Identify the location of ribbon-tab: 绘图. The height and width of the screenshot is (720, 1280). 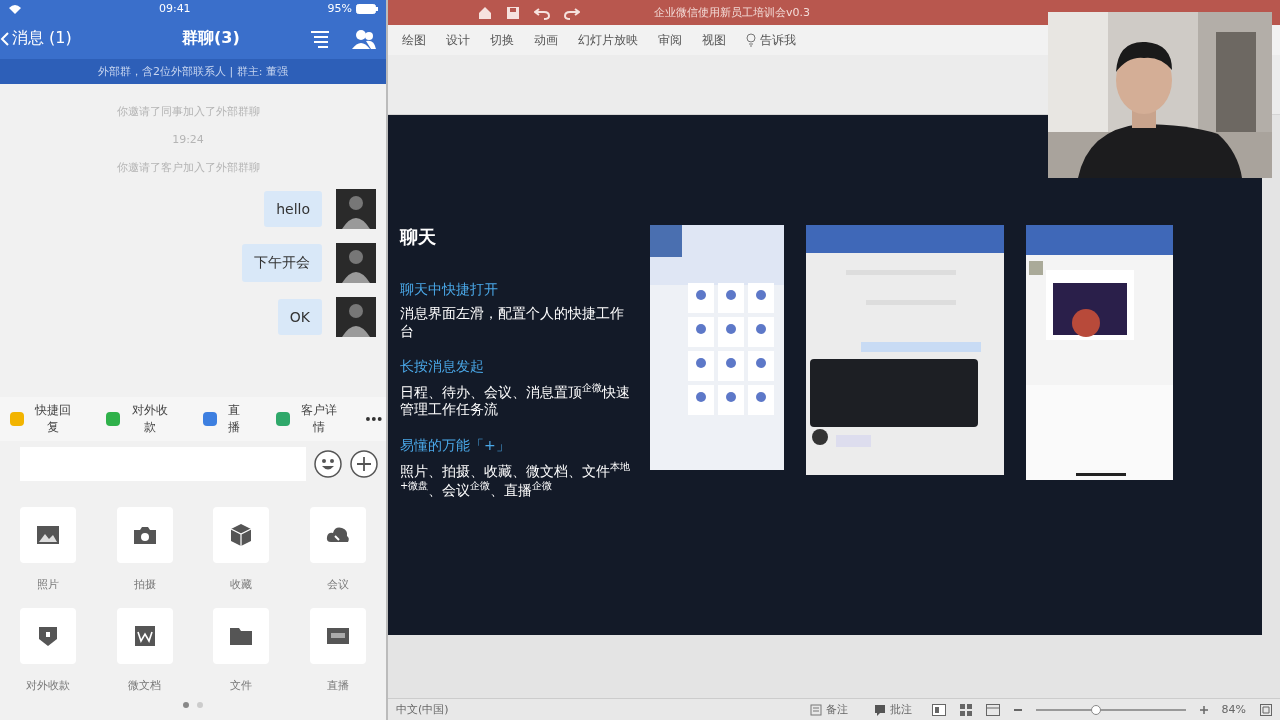
(414, 40).